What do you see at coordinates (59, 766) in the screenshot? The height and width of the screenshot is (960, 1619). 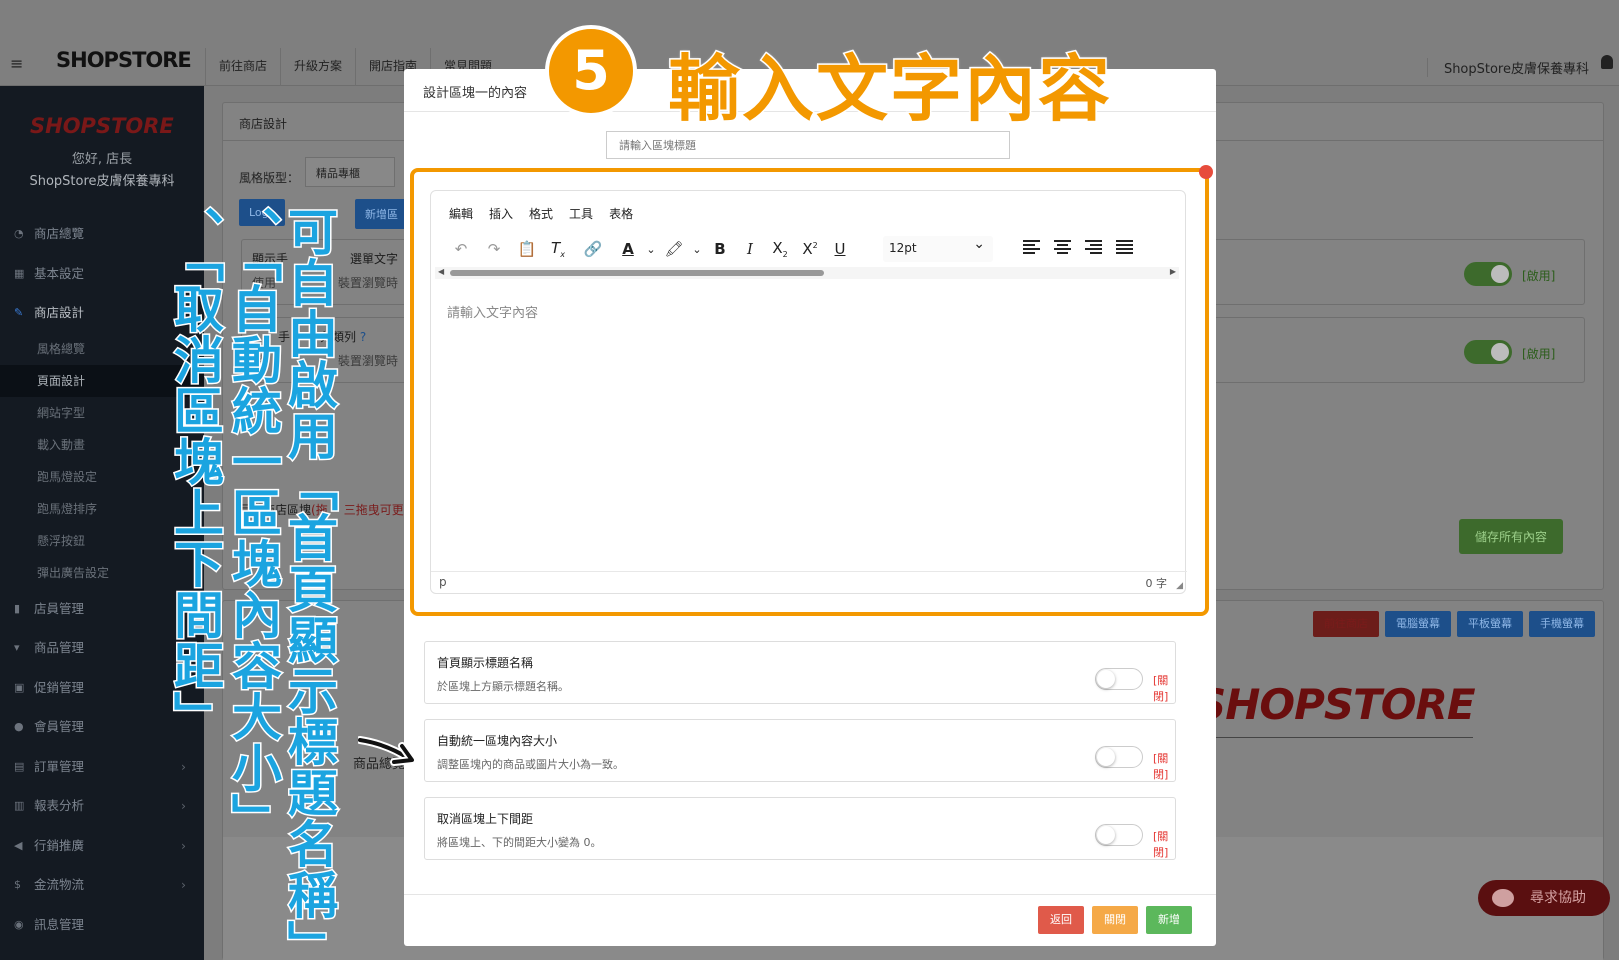 I see `sidebar-item-label: 訂單管理` at bounding box center [59, 766].